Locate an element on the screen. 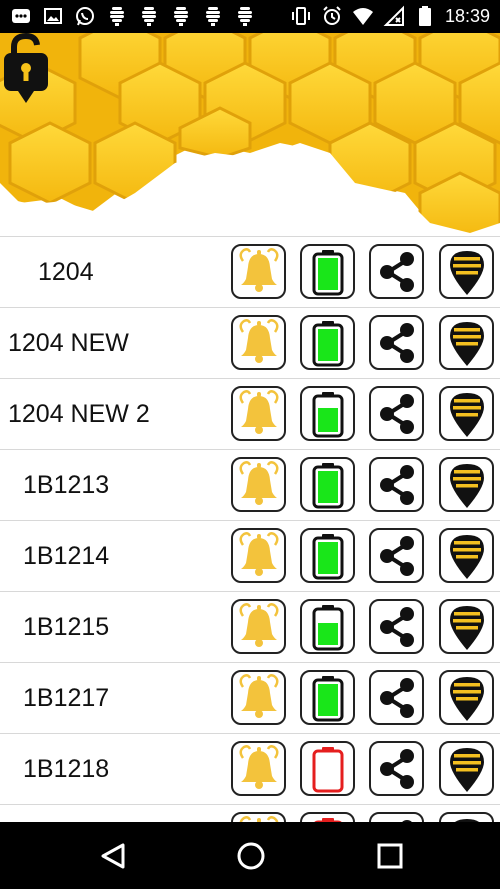 The width and height of the screenshot is (500, 889). device-row: 1204 NEW is located at coordinates (250, 342).